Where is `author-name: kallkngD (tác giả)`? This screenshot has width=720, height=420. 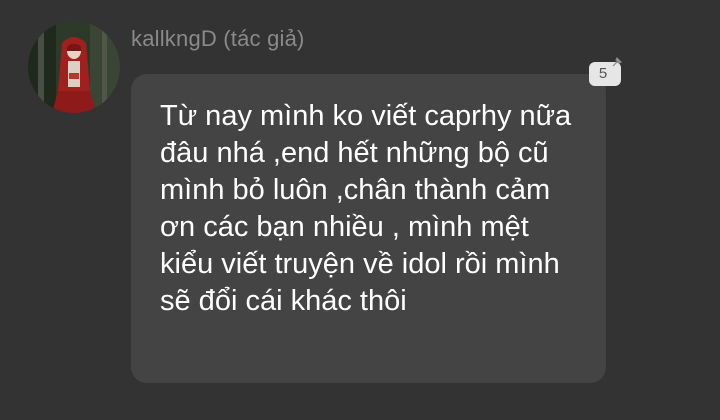 author-name: kallkngD (tác giả) is located at coordinates (218, 39).